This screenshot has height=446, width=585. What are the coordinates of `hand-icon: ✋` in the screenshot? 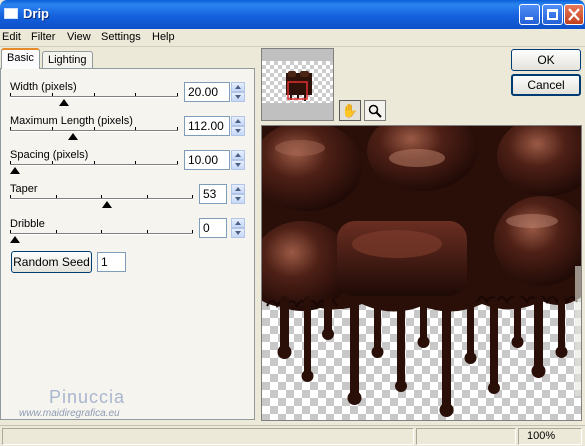 It's located at (350, 110).